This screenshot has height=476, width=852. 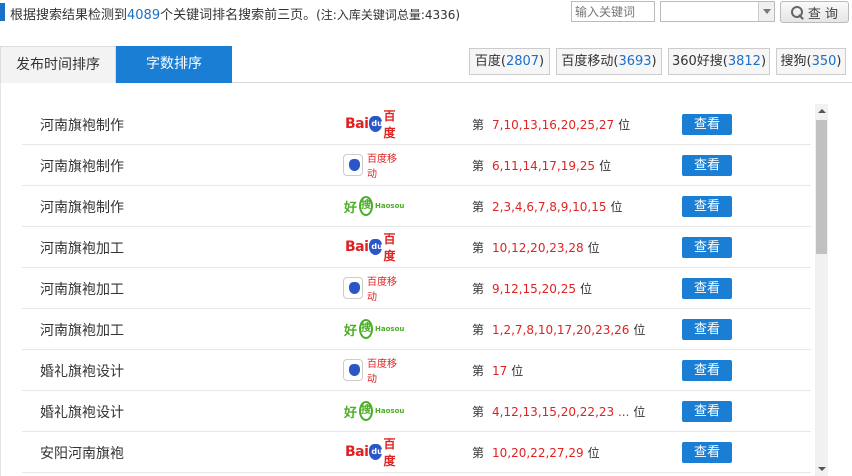 What do you see at coordinates (238, 15) in the screenshot?
I see `summary-suffix: 个关键词排名搜索前三页。` at bounding box center [238, 15].